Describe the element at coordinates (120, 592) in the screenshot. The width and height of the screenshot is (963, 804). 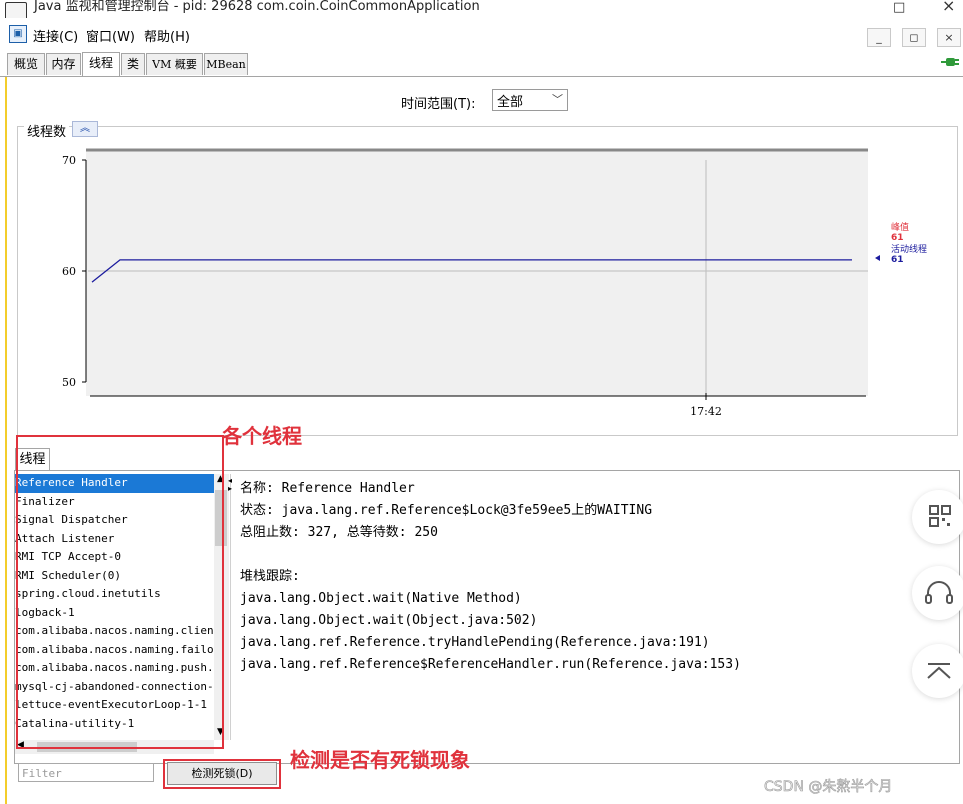
I see `annotation-box-threads` at that location.